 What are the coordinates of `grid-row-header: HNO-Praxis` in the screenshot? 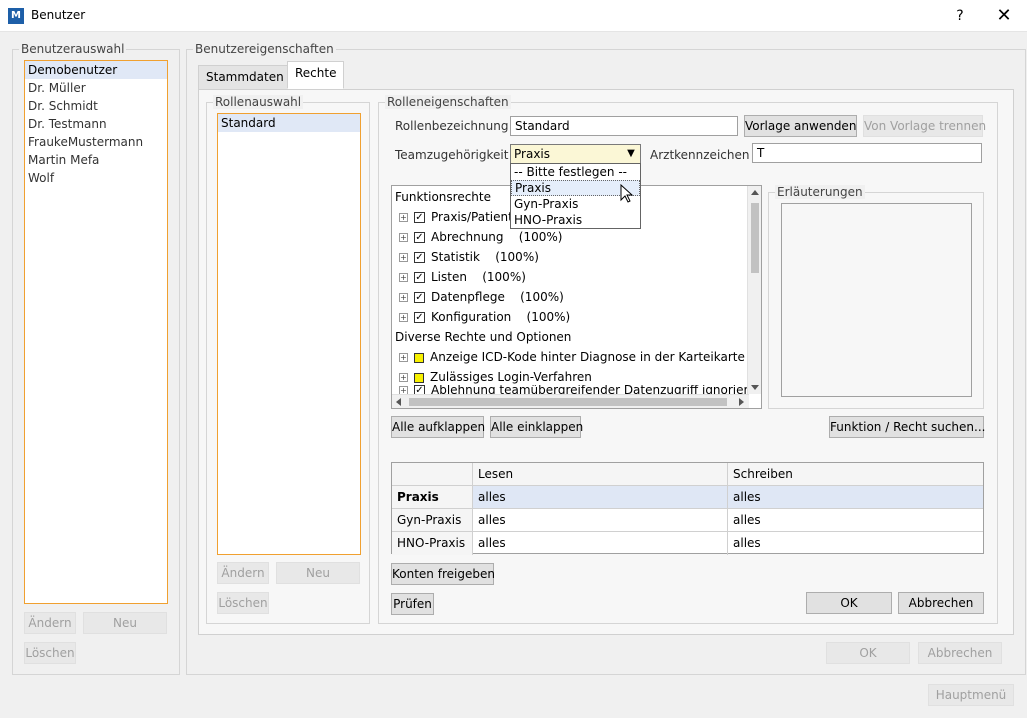 It's located at (432, 543).